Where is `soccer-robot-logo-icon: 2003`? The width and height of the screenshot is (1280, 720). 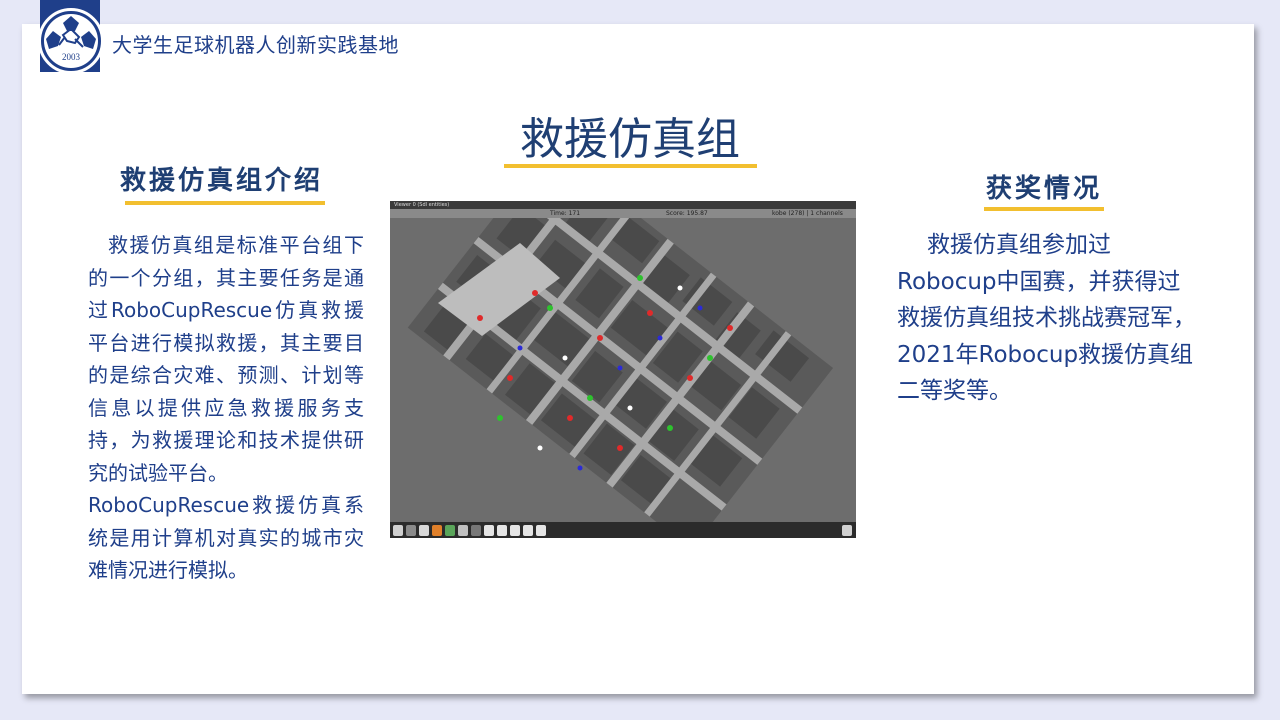
soccer-robot-logo-icon: 2003 is located at coordinates (71, 41).